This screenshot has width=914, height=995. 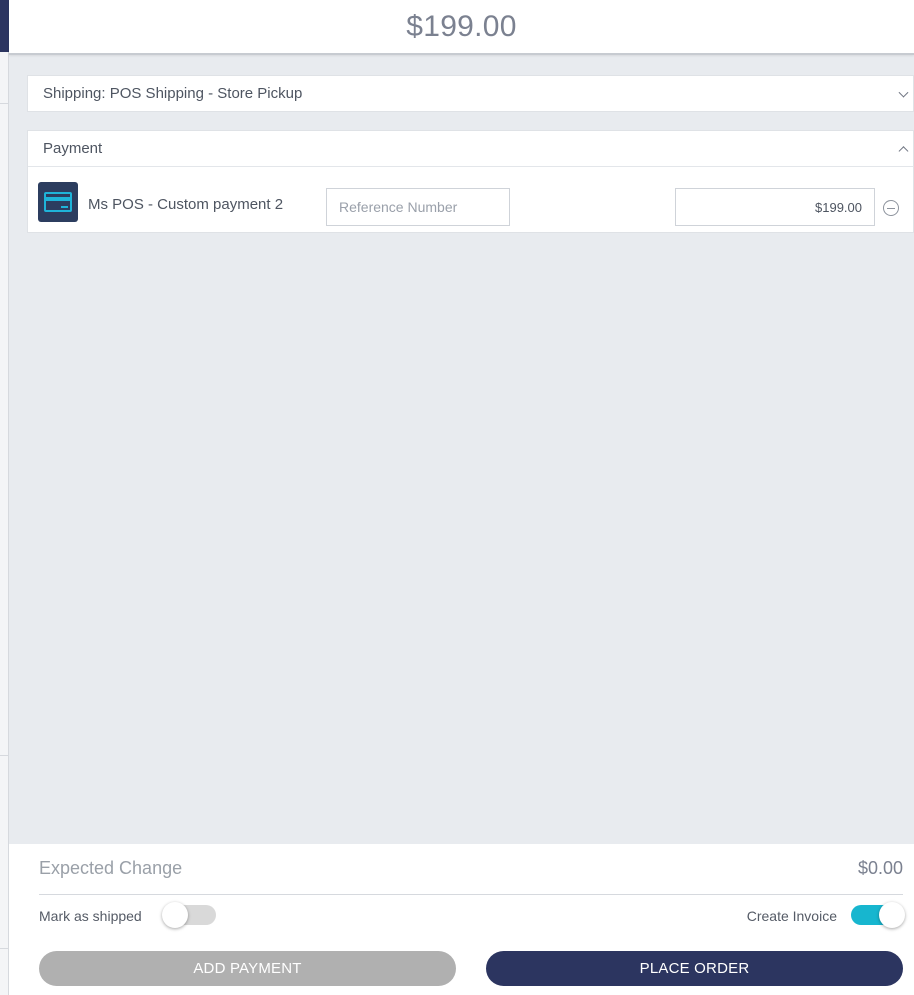 I want to click on shipping-label: Shipping: POS Shipping - Store Pickup, so click(x=173, y=93).